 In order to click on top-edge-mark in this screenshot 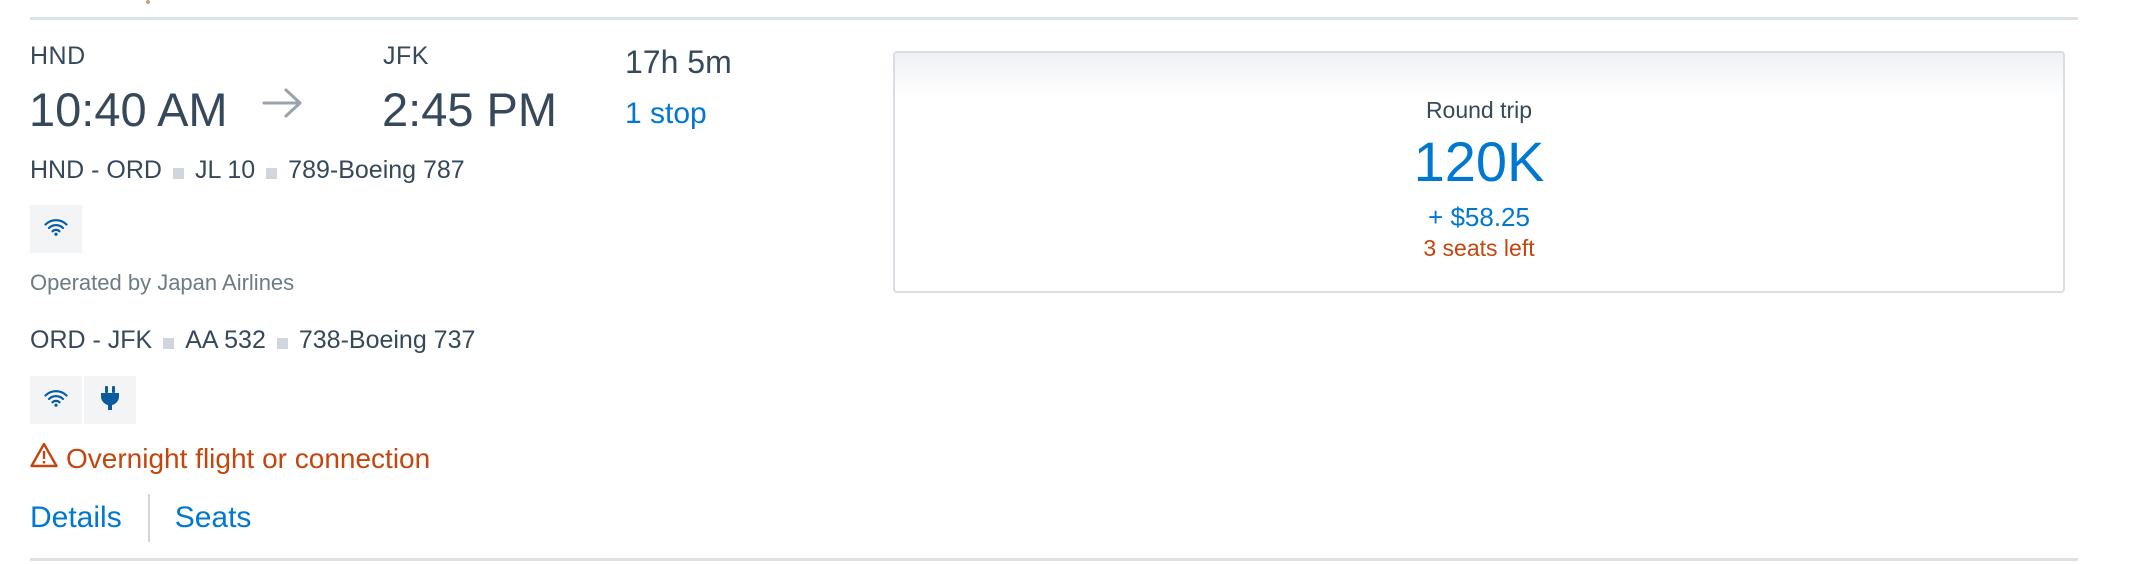, I will do `click(148, 2)`.